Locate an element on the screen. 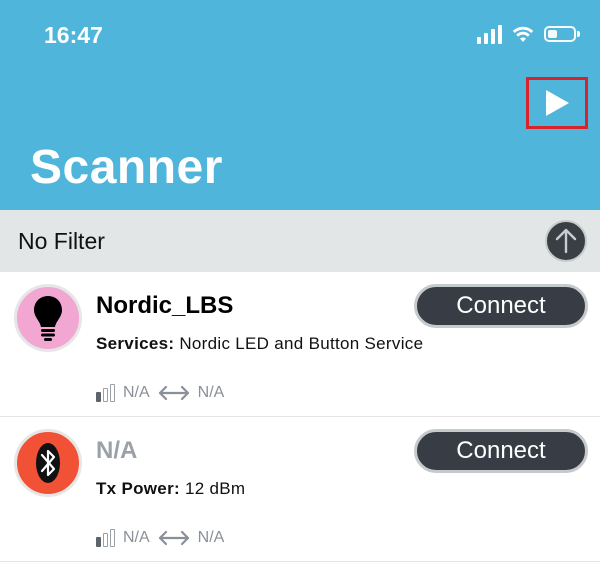 The height and width of the screenshot is (567, 600). filter-label: No Filter is located at coordinates (61, 241).